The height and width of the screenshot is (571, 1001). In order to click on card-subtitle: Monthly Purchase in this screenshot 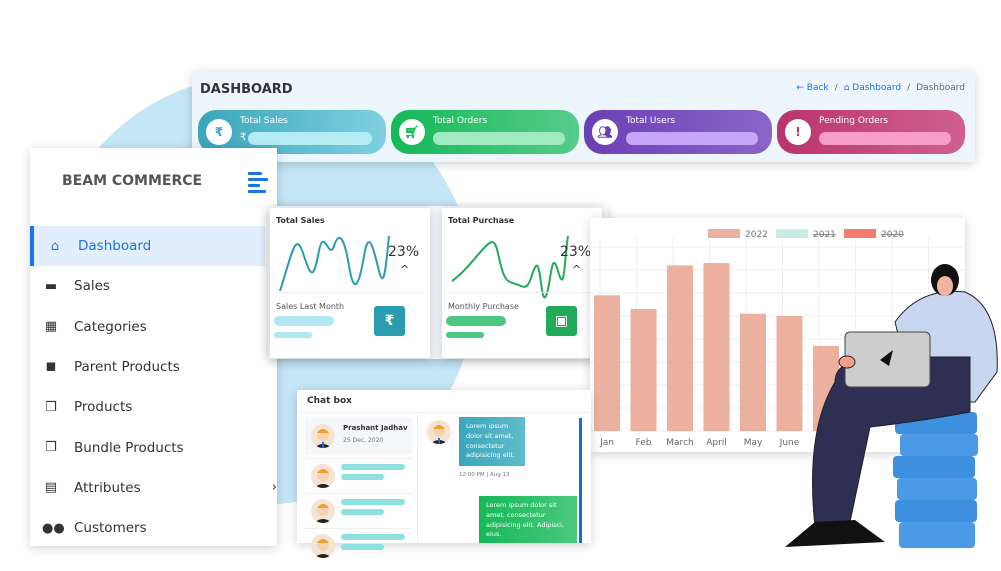, I will do `click(483, 306)`.